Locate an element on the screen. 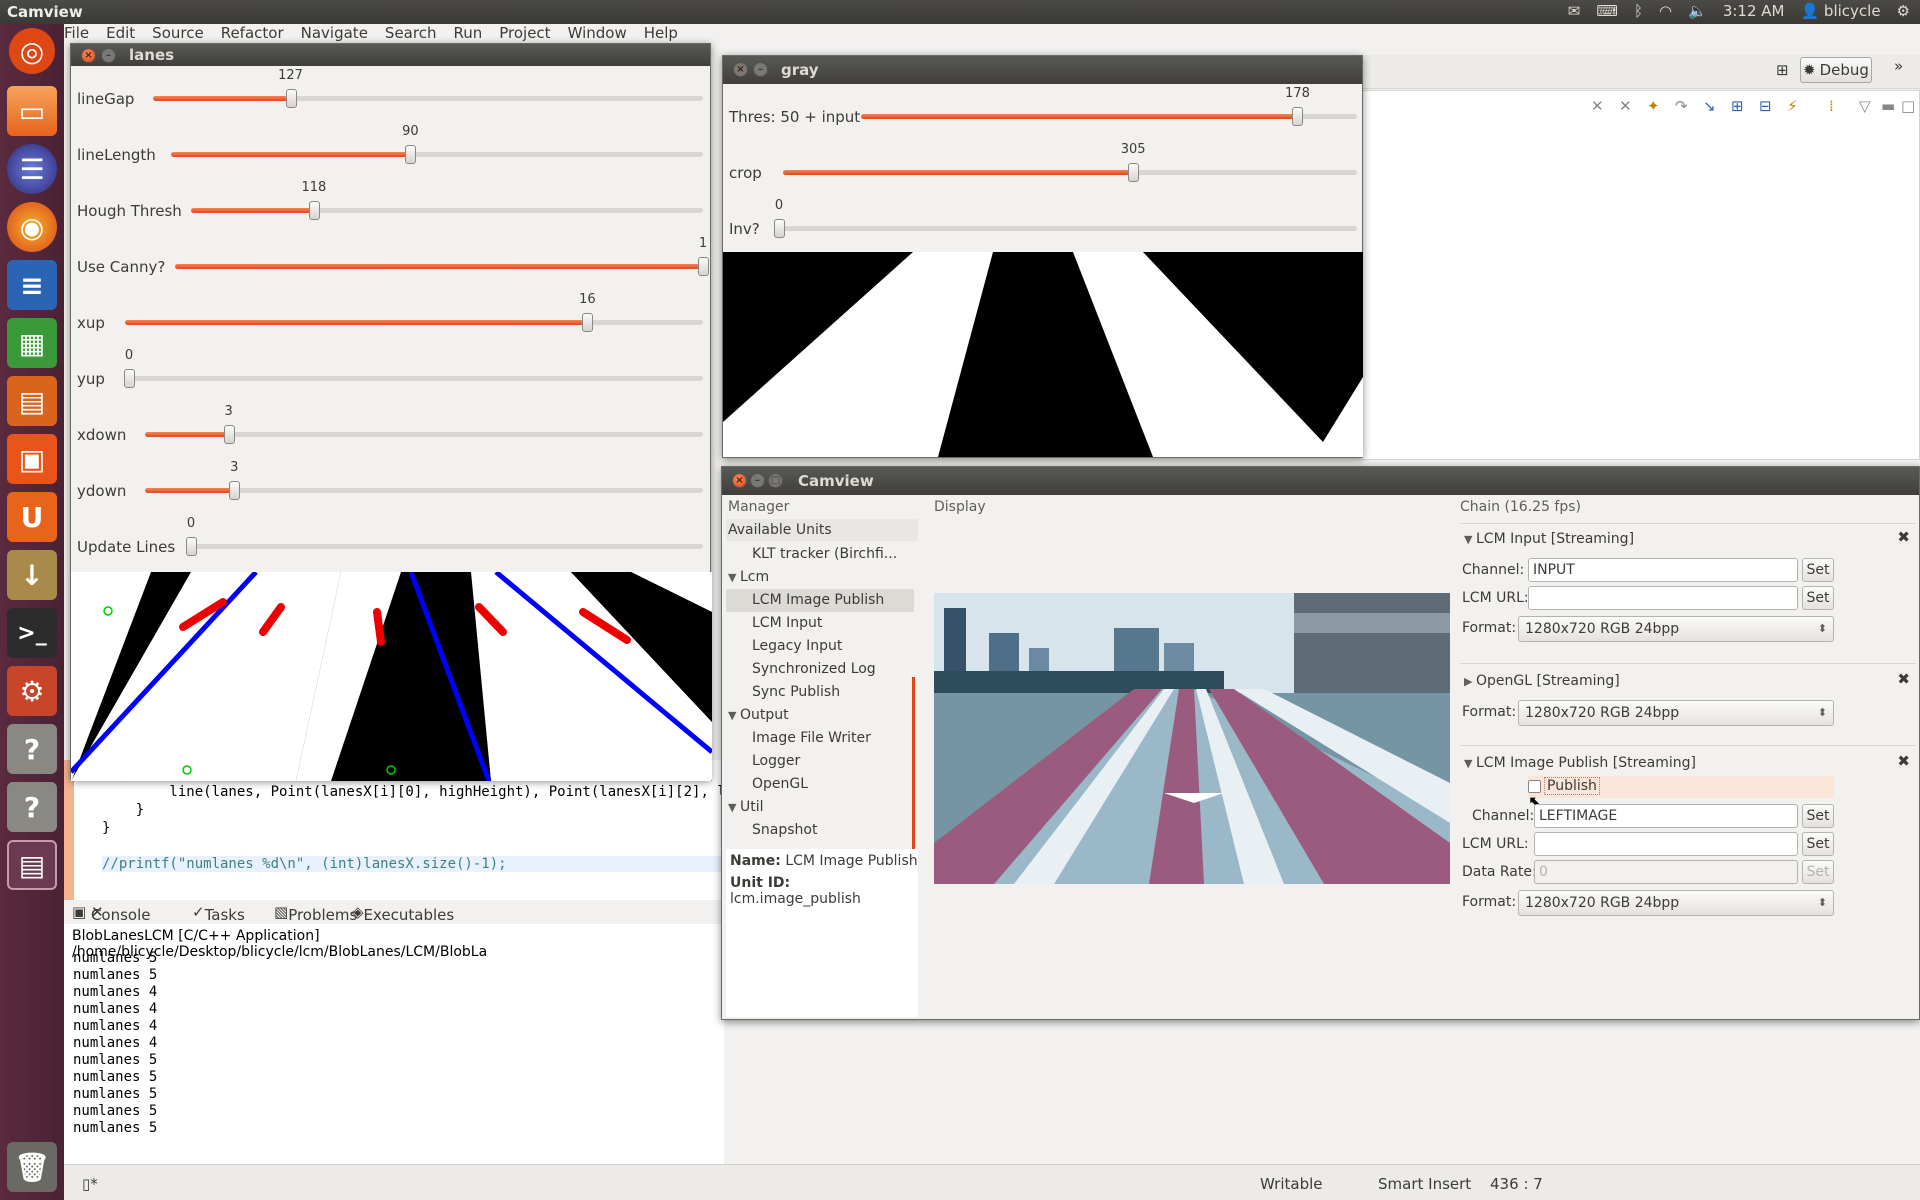 Image resolution: width=1920 pixels, height=1200 pixels. tree-item: LCM Image Publish is located at coordinates (820, 600).